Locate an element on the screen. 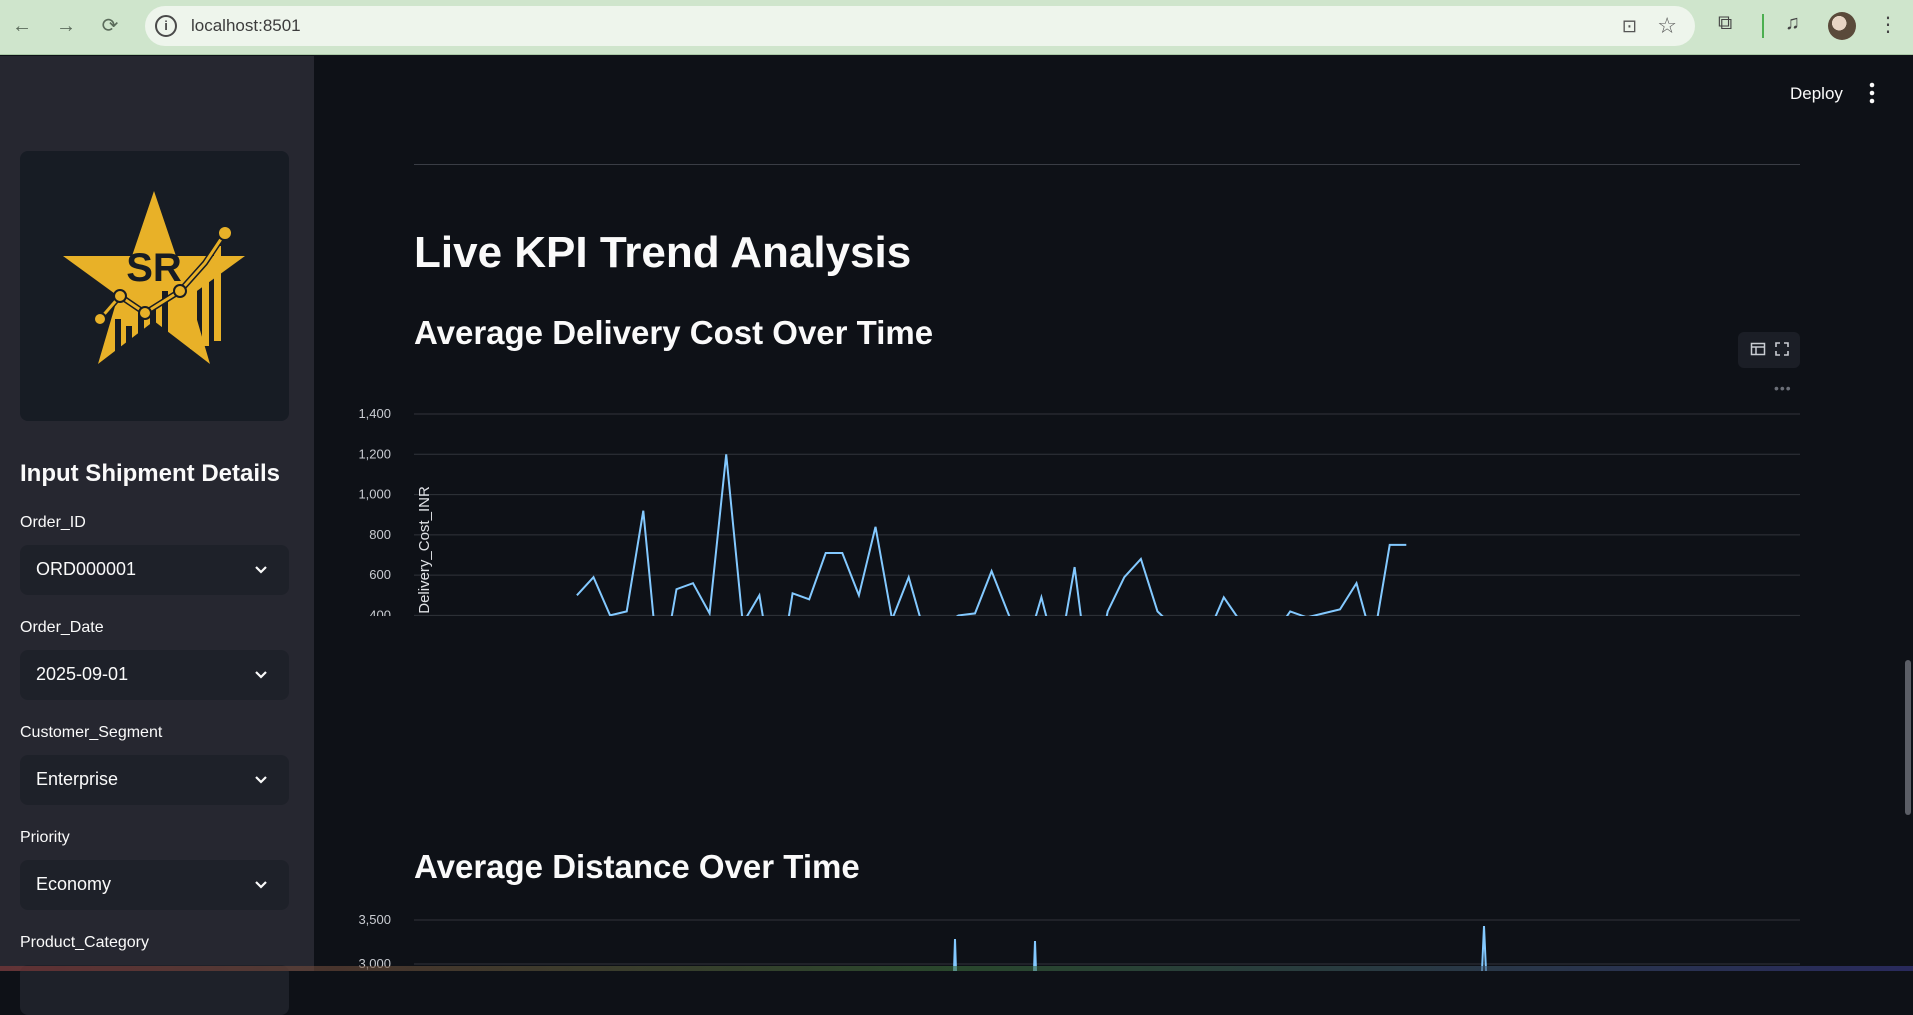 Image resolution: width=1913 pixels, height=1015 pixels. customer-segment-label: Customer_Segment is located at coordinates (91, 733).